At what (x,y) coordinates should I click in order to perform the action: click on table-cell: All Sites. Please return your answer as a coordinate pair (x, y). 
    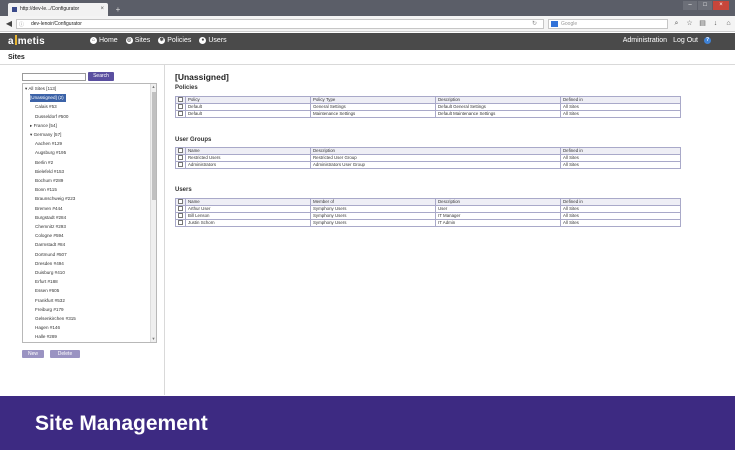
    Looking at the image, I should click on (620, 223).